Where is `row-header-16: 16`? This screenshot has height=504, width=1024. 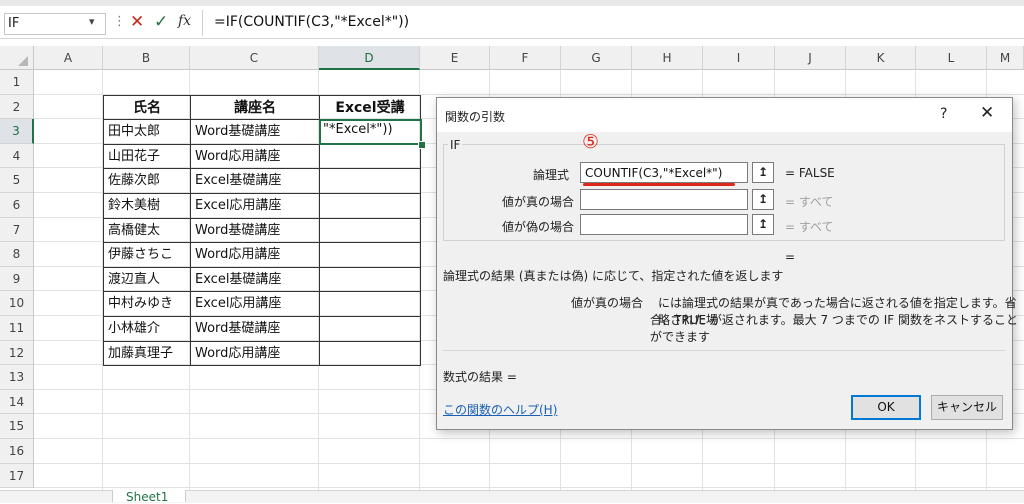
row-header-16: 16 is located at coordinates (17, 451).